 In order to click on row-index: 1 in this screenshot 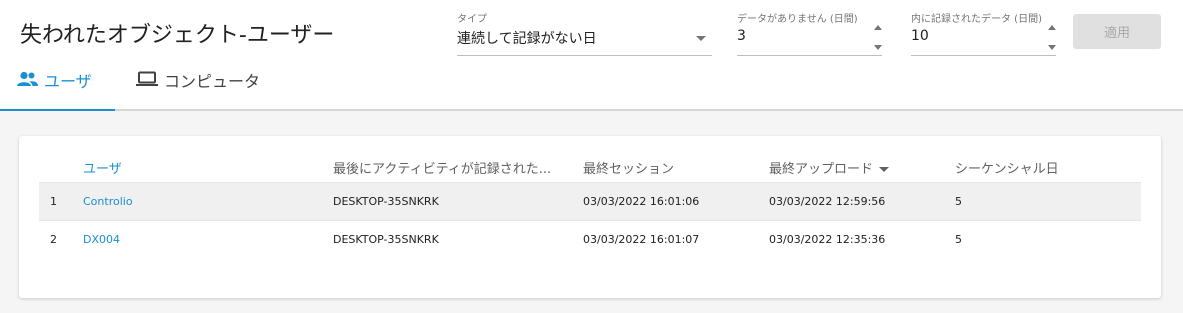, I will do `click(53, 201)`.